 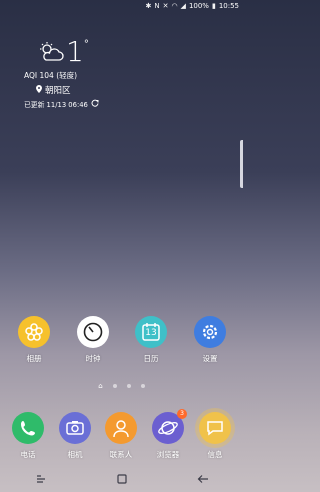 I want to click on camera-icon, so click(x=75, y=428).